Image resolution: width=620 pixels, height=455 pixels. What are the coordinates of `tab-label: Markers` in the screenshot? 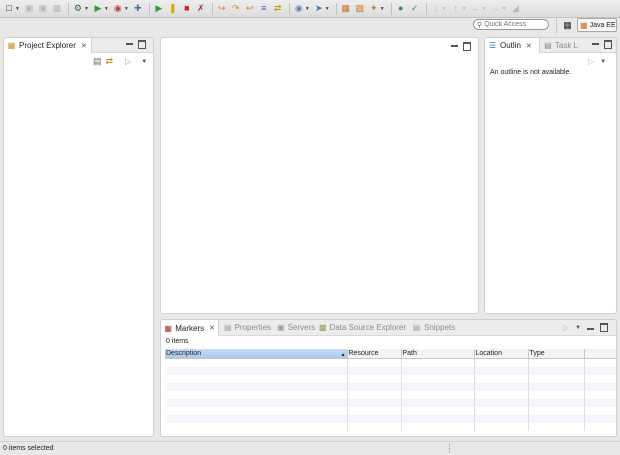 It's located at (190, 328).